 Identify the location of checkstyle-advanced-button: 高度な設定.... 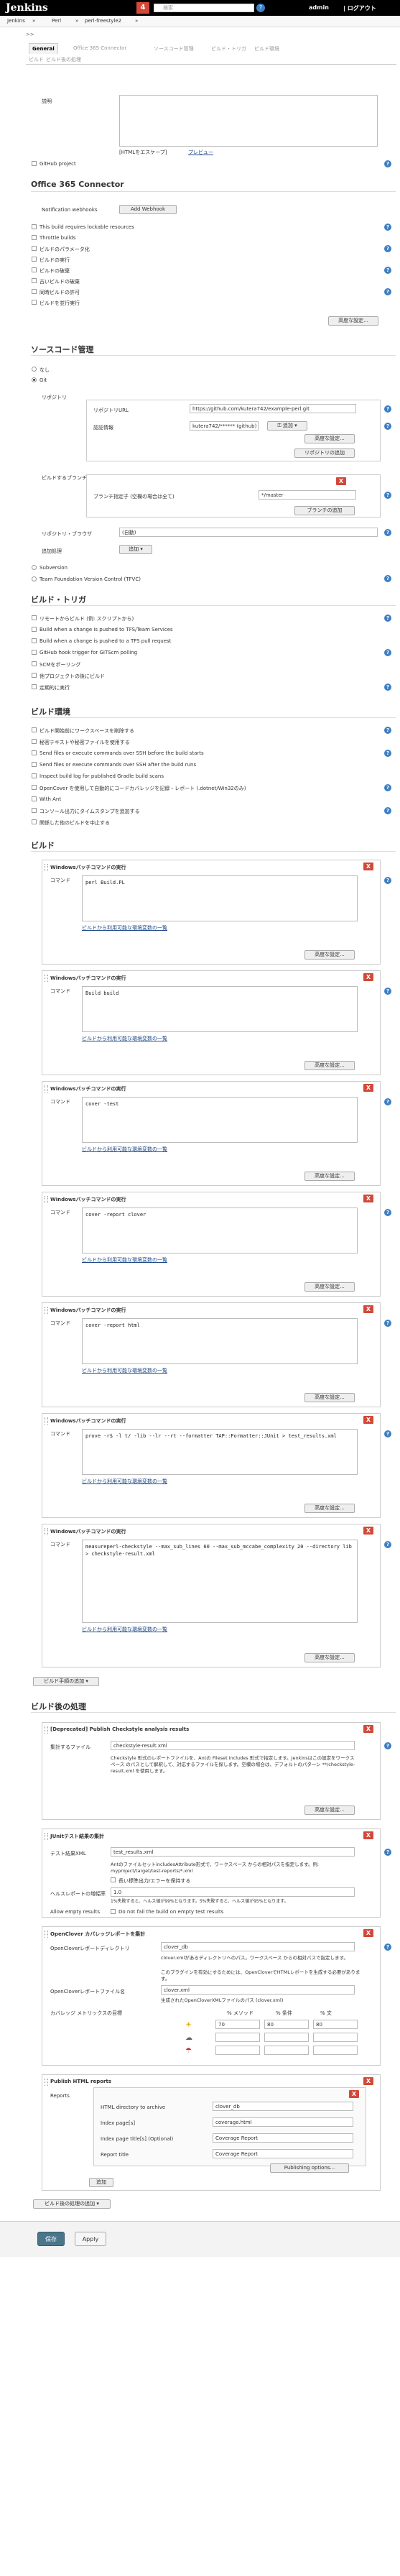
(329, 1810).